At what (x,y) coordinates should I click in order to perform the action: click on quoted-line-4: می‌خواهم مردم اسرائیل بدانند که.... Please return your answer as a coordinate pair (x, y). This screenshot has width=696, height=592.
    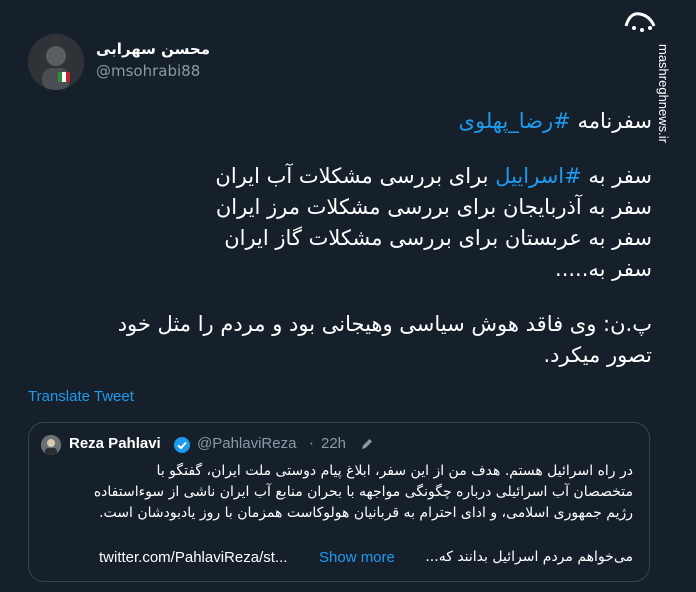
    Looking at the image, I should click on (529, 557).